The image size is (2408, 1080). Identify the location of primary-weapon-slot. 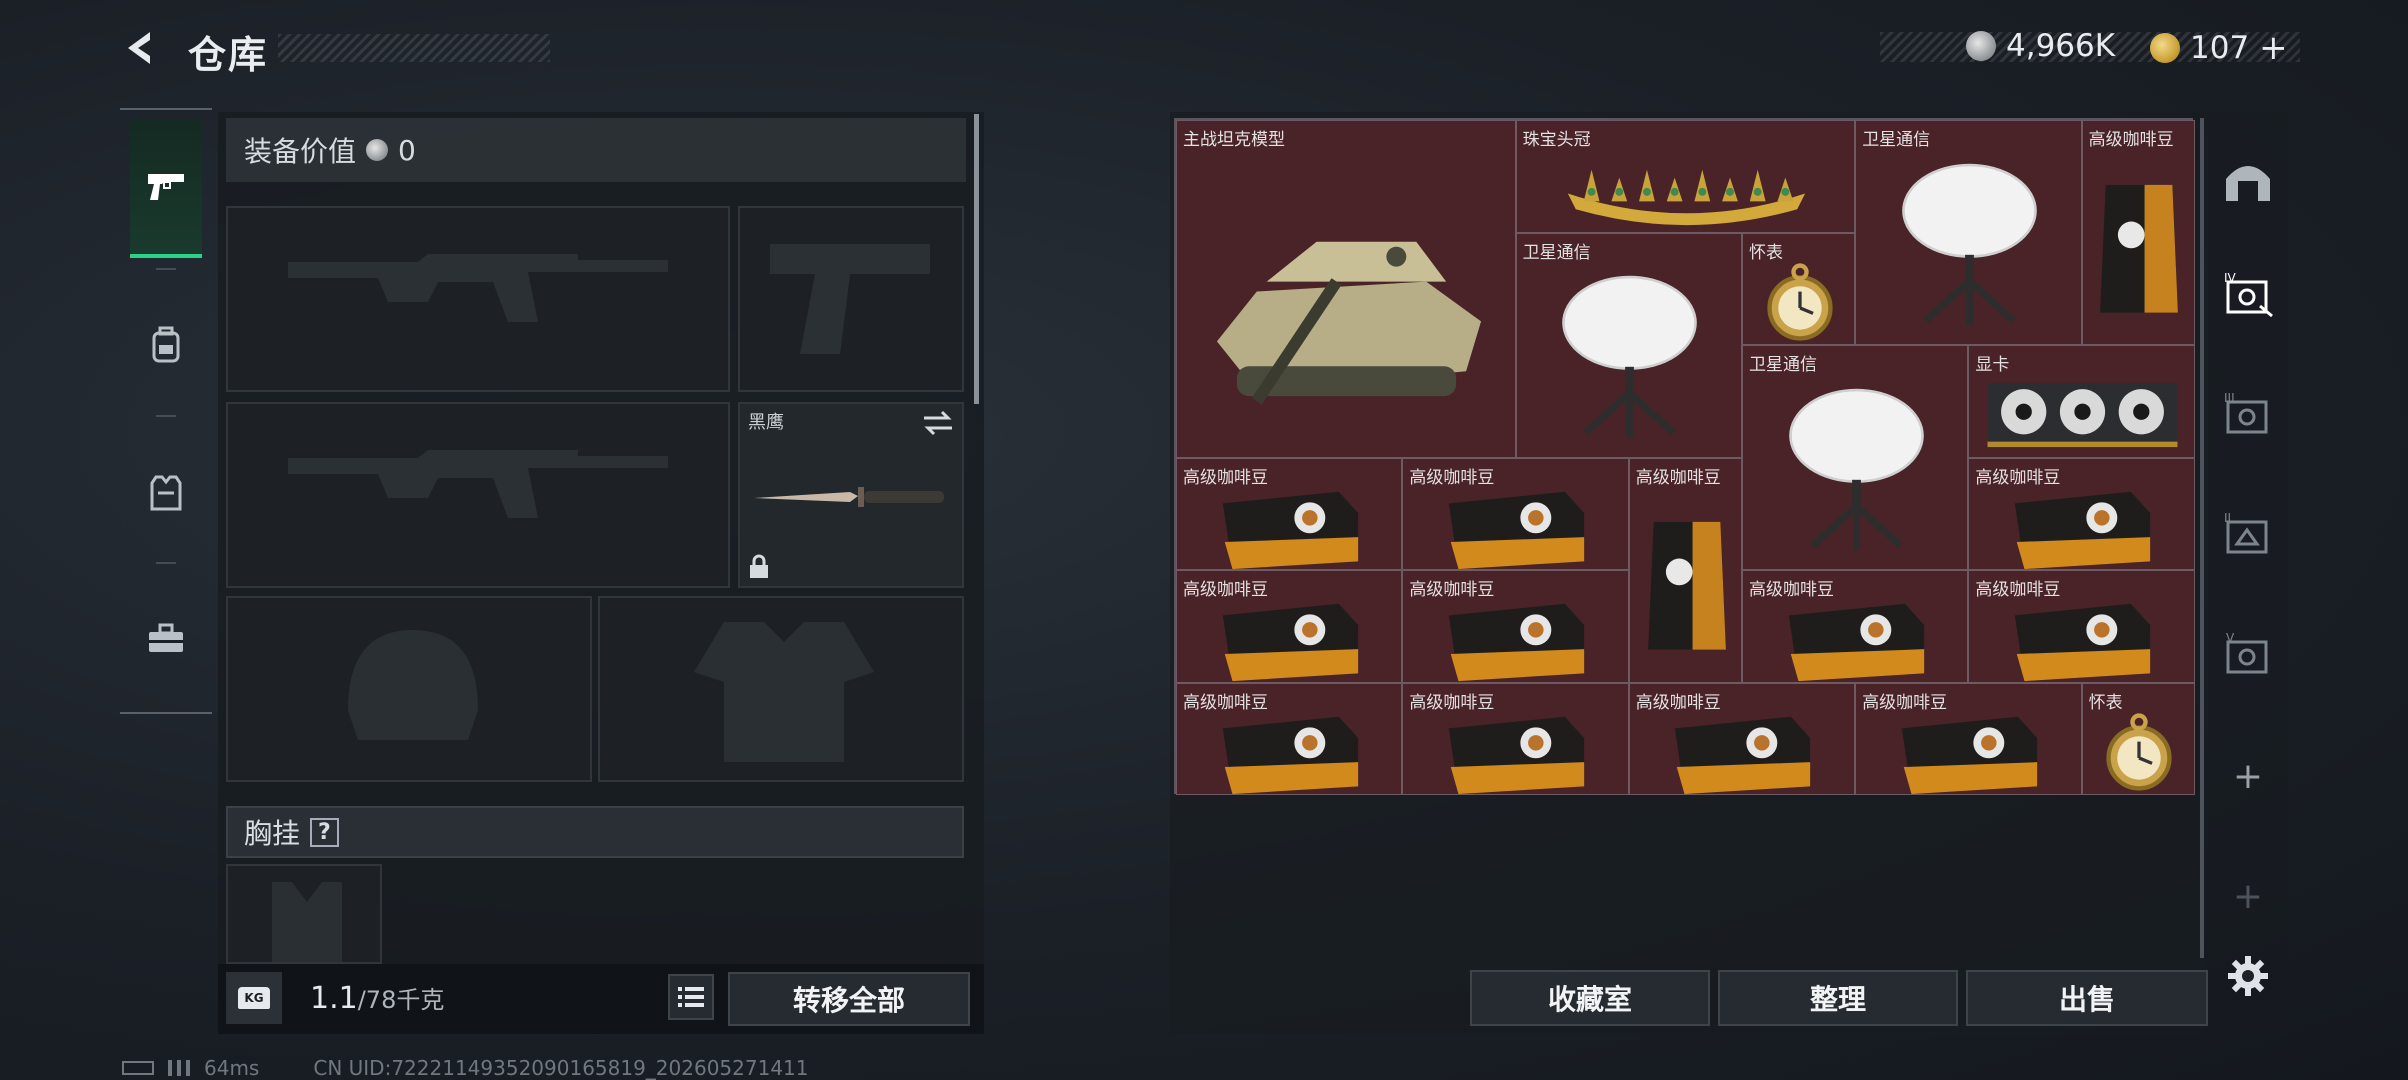
(478, 299).